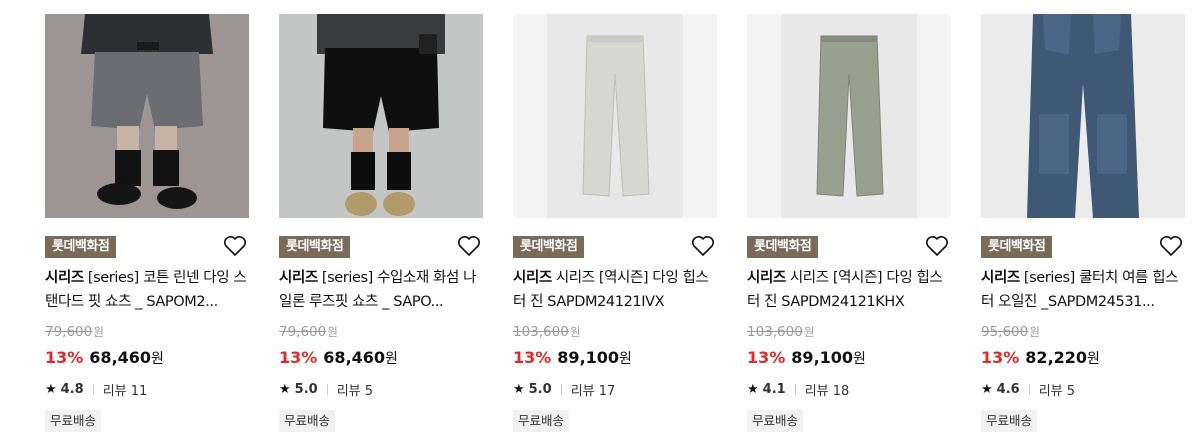  I want to click on review-count: 리뷰 18, so click(827, 391).